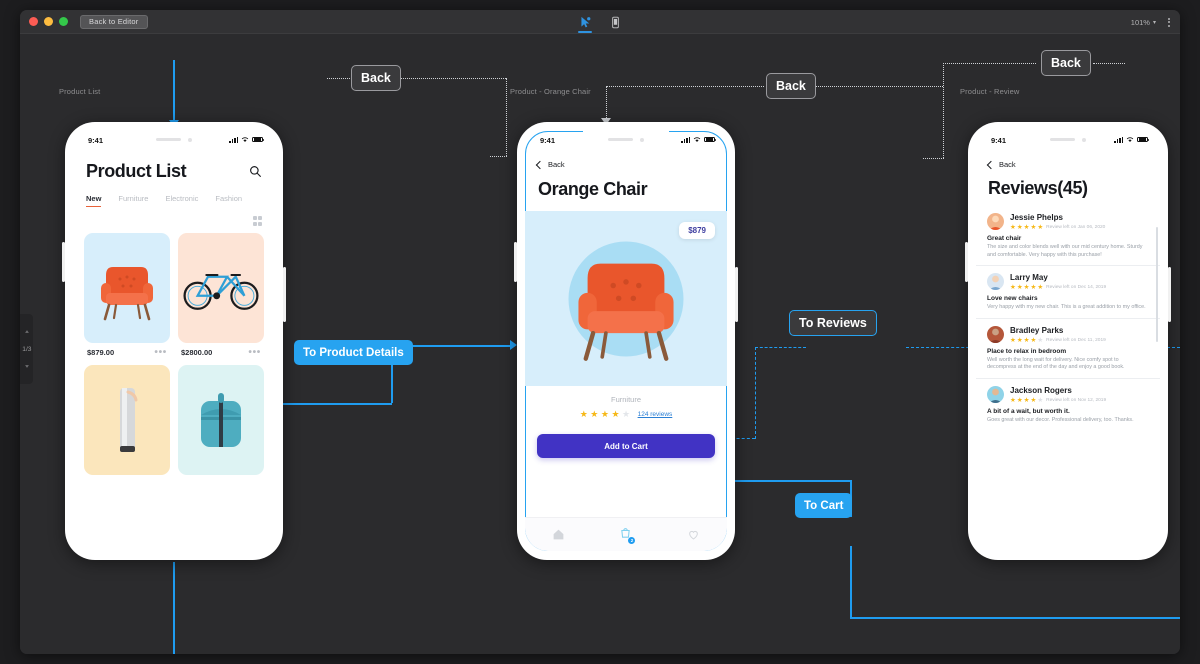 The height and width of the screenshot is (664, 1200). What do you see at coordinates (284, 294) in the screenshot?
I see `power-button` at bounding box center [284, 294].